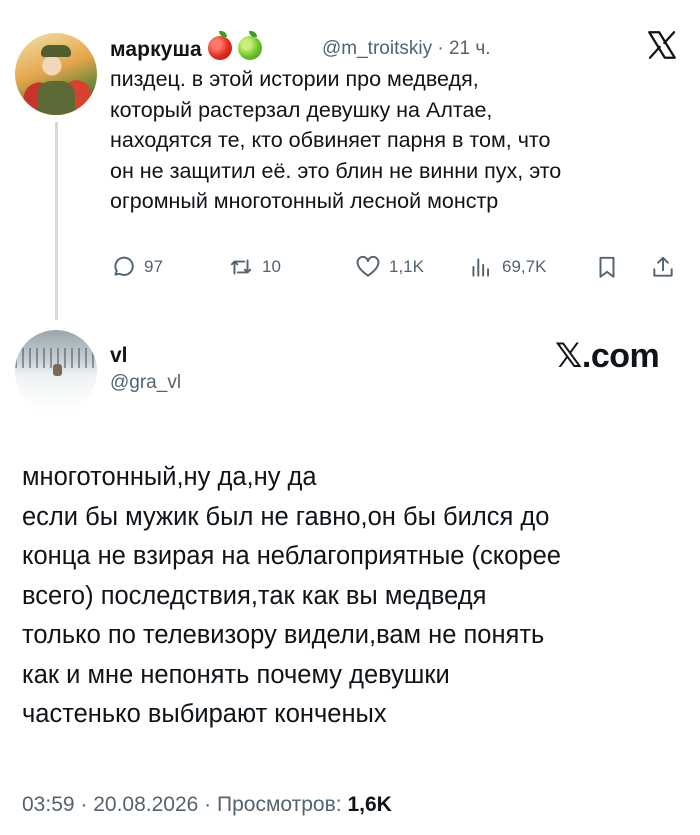 This screenshot has height=835, width=700. I want to click on display-name: маркуша, so click(156, 49).